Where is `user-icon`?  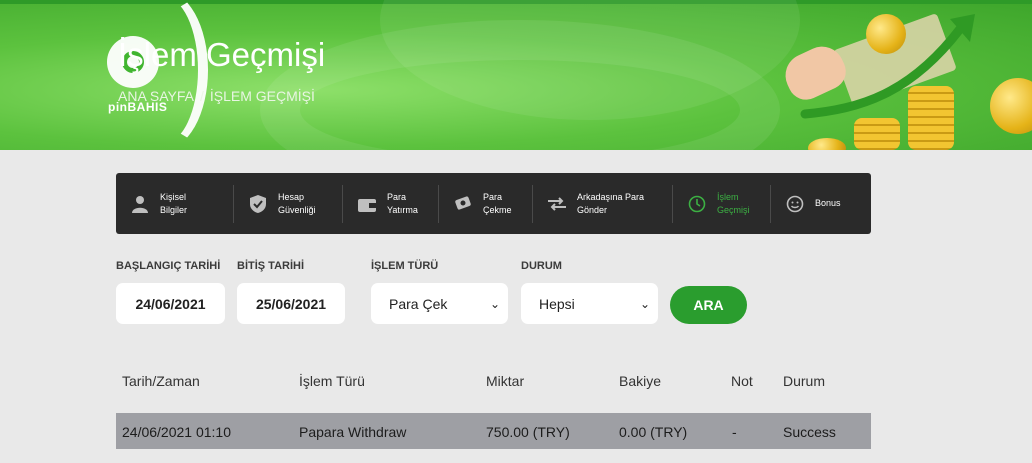 user-icon is located at coordinates (140, 204).